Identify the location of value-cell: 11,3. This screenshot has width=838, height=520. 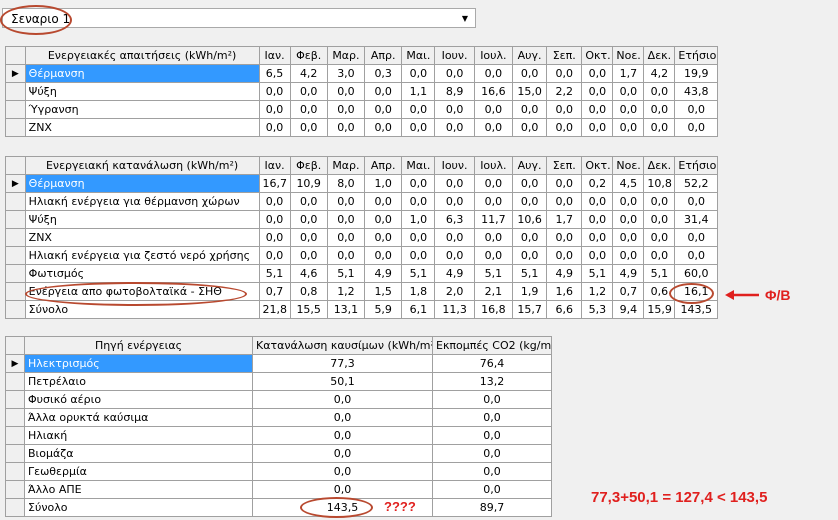
(454, 309).